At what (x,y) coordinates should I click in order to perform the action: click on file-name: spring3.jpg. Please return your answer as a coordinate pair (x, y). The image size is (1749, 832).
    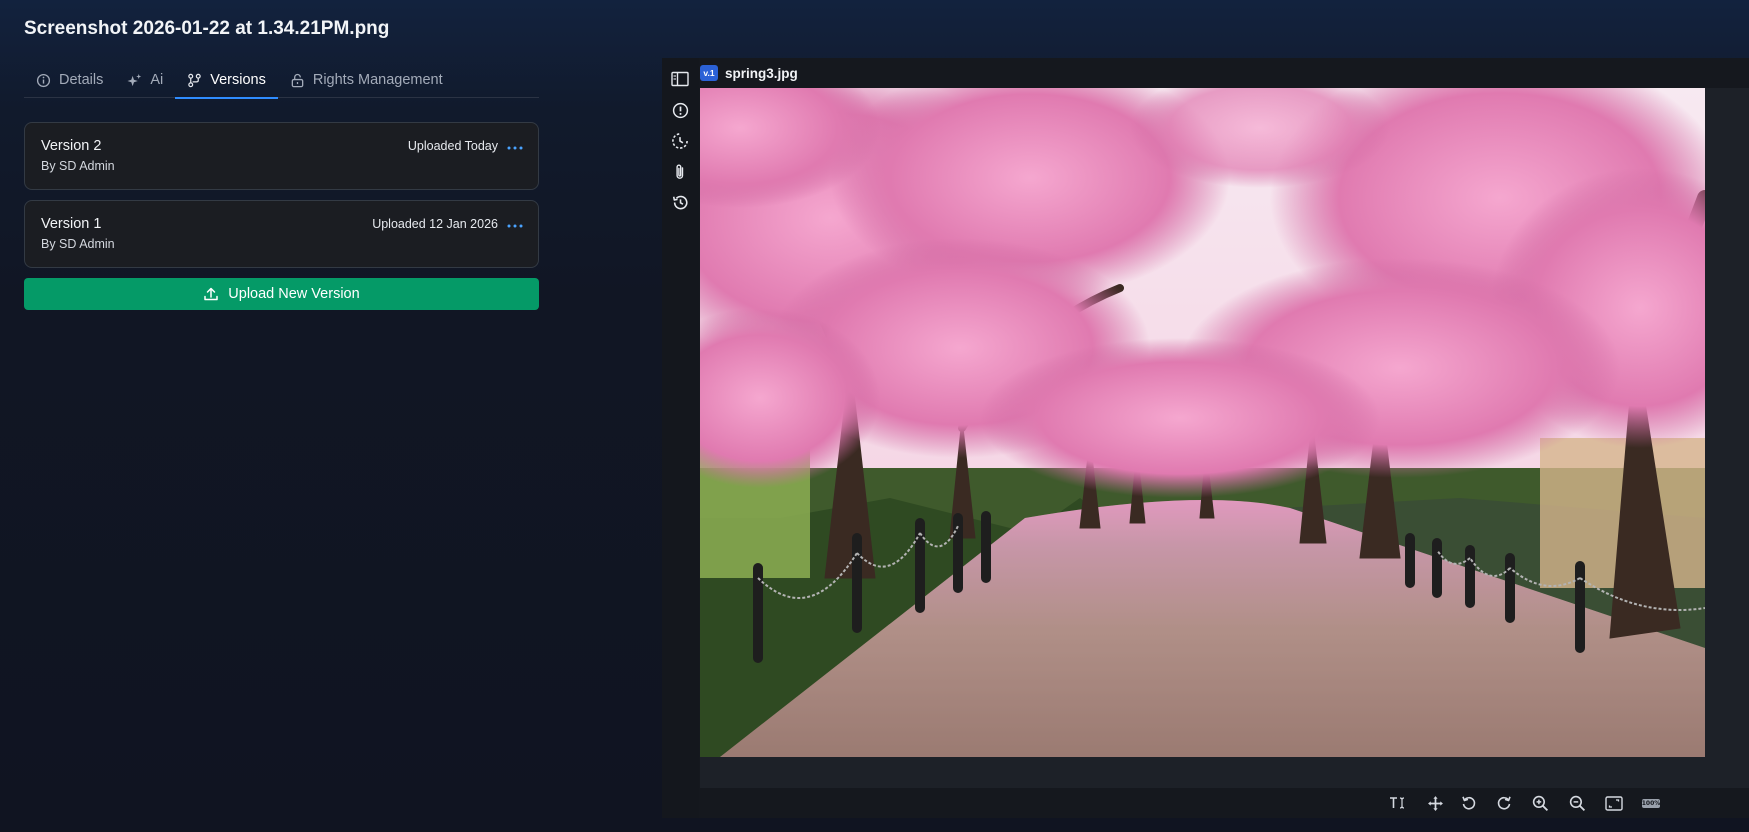
    Looking at the image, I should click on (761, 73).